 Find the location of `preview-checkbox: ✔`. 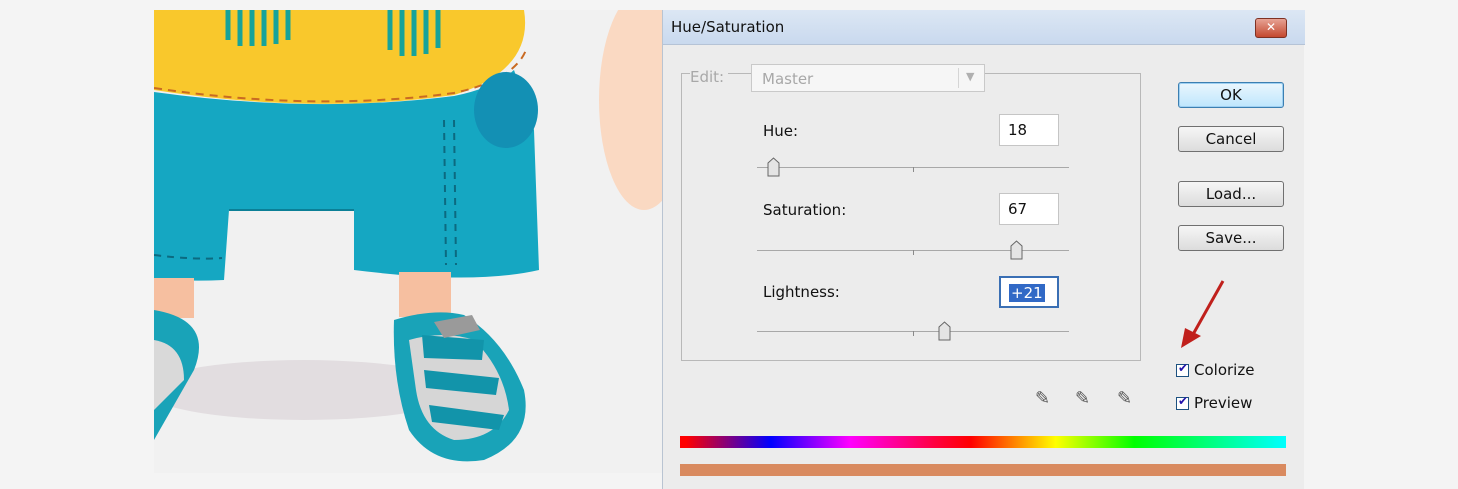

preview-checkbox: ✔ is located at coordinates (1182, 402).